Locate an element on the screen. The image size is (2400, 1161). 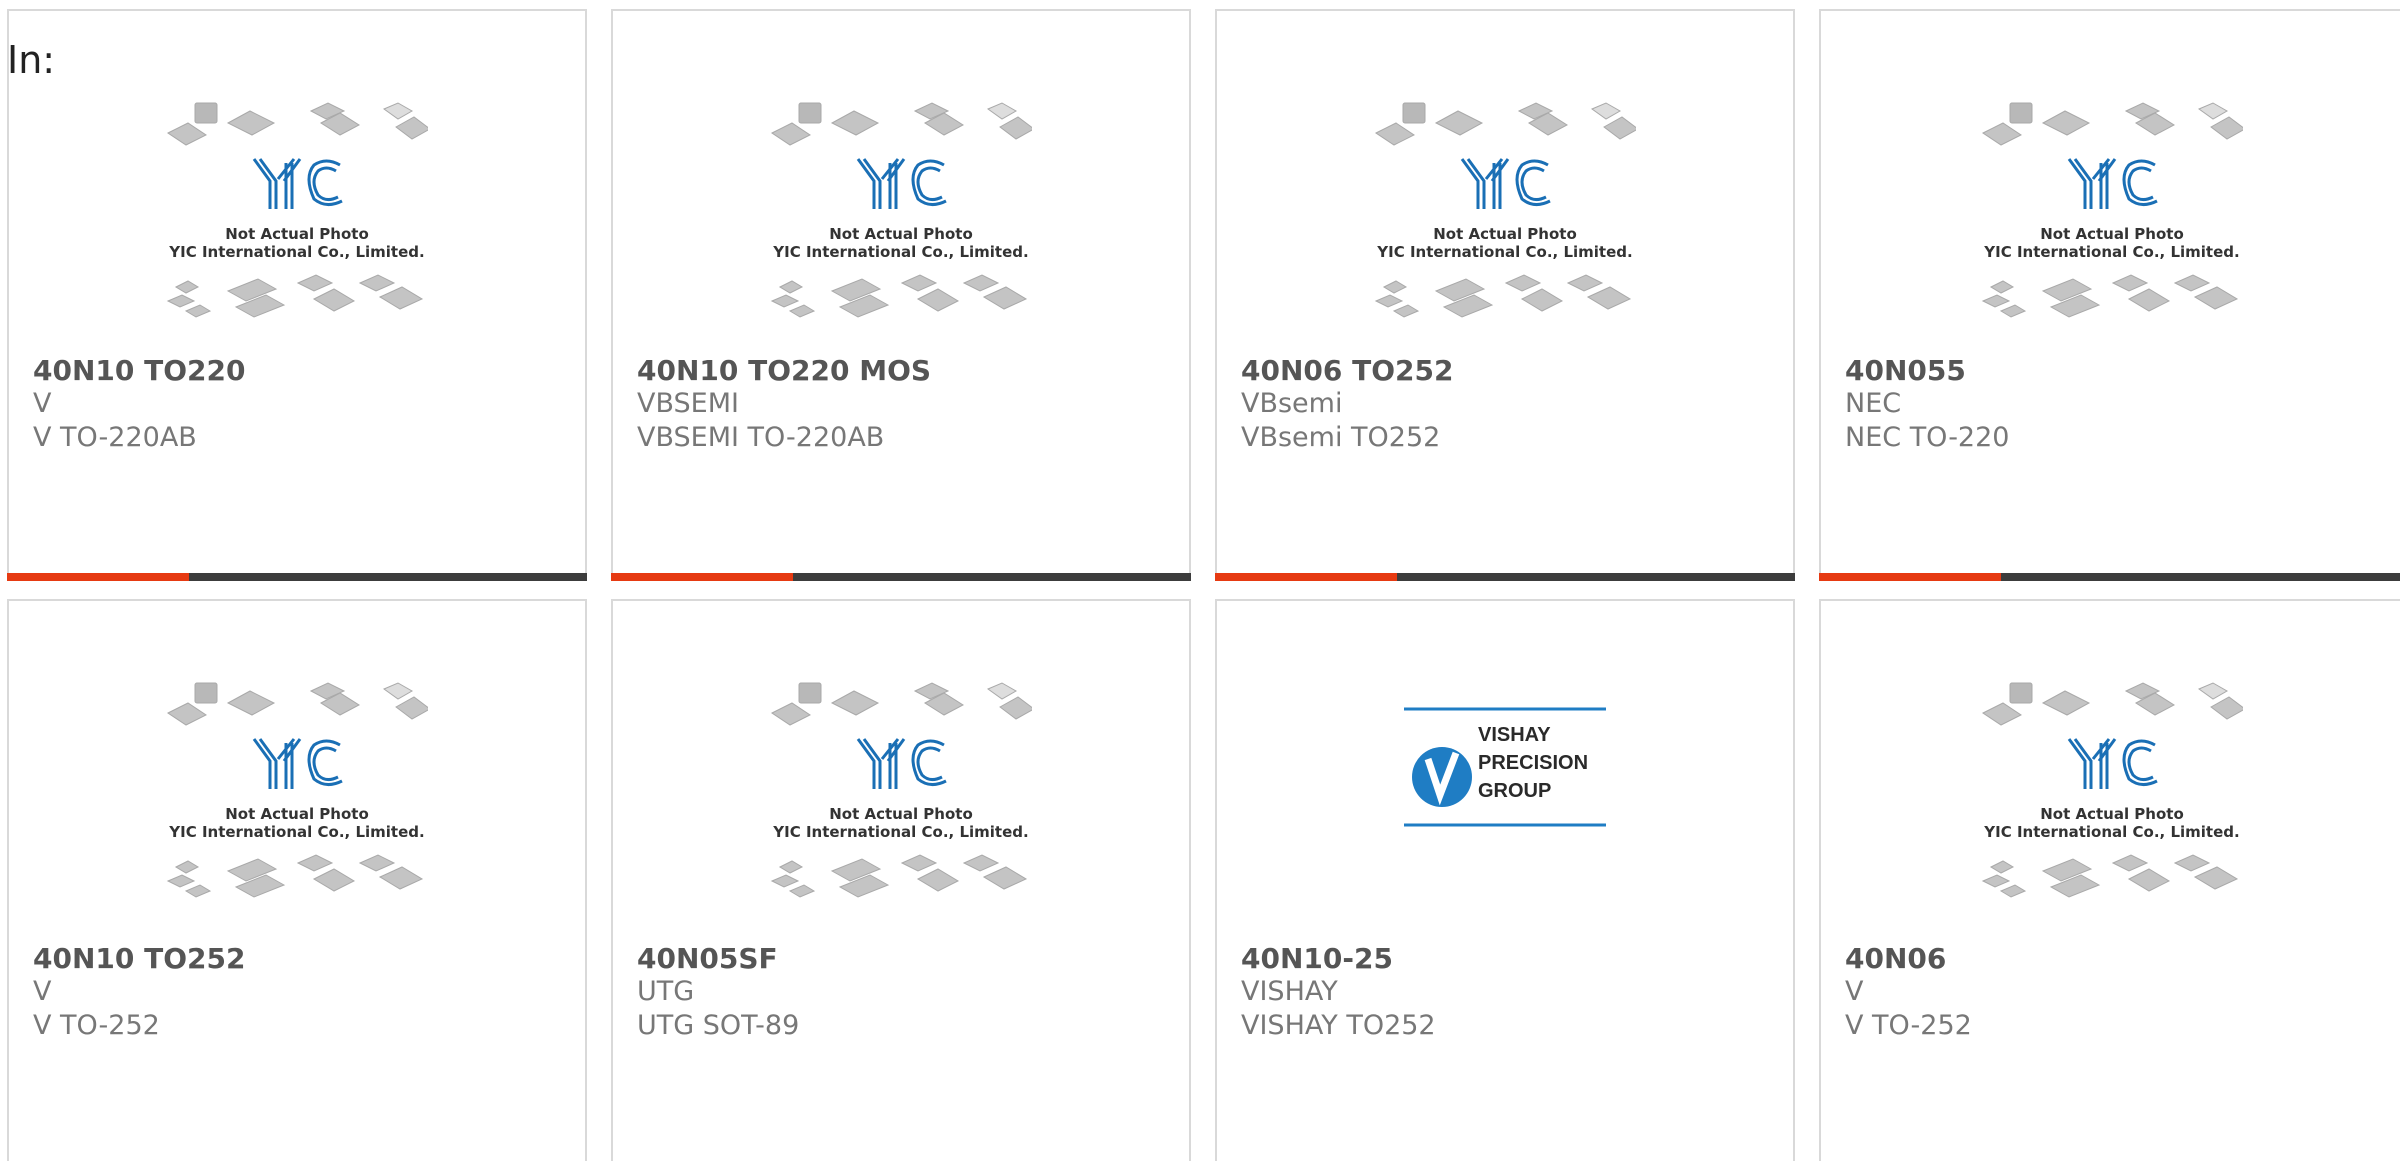
product-thumbnail: VISHAY PRECISION GROUP is located at coordinates (1505, 755).